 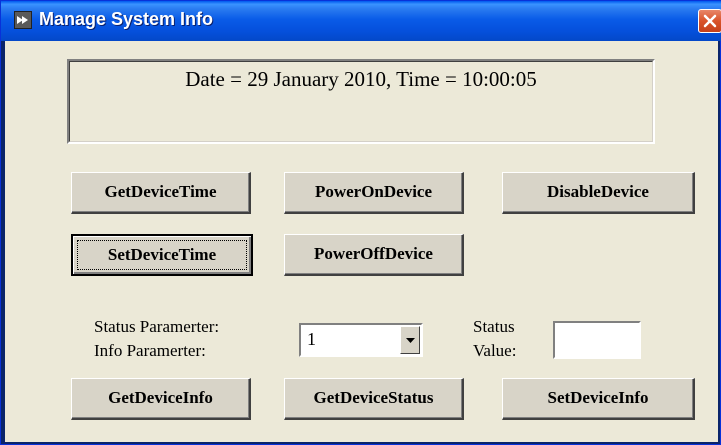 I want to click on set-device-time-button: SetDeviceTime, so click(x=162, y=255).